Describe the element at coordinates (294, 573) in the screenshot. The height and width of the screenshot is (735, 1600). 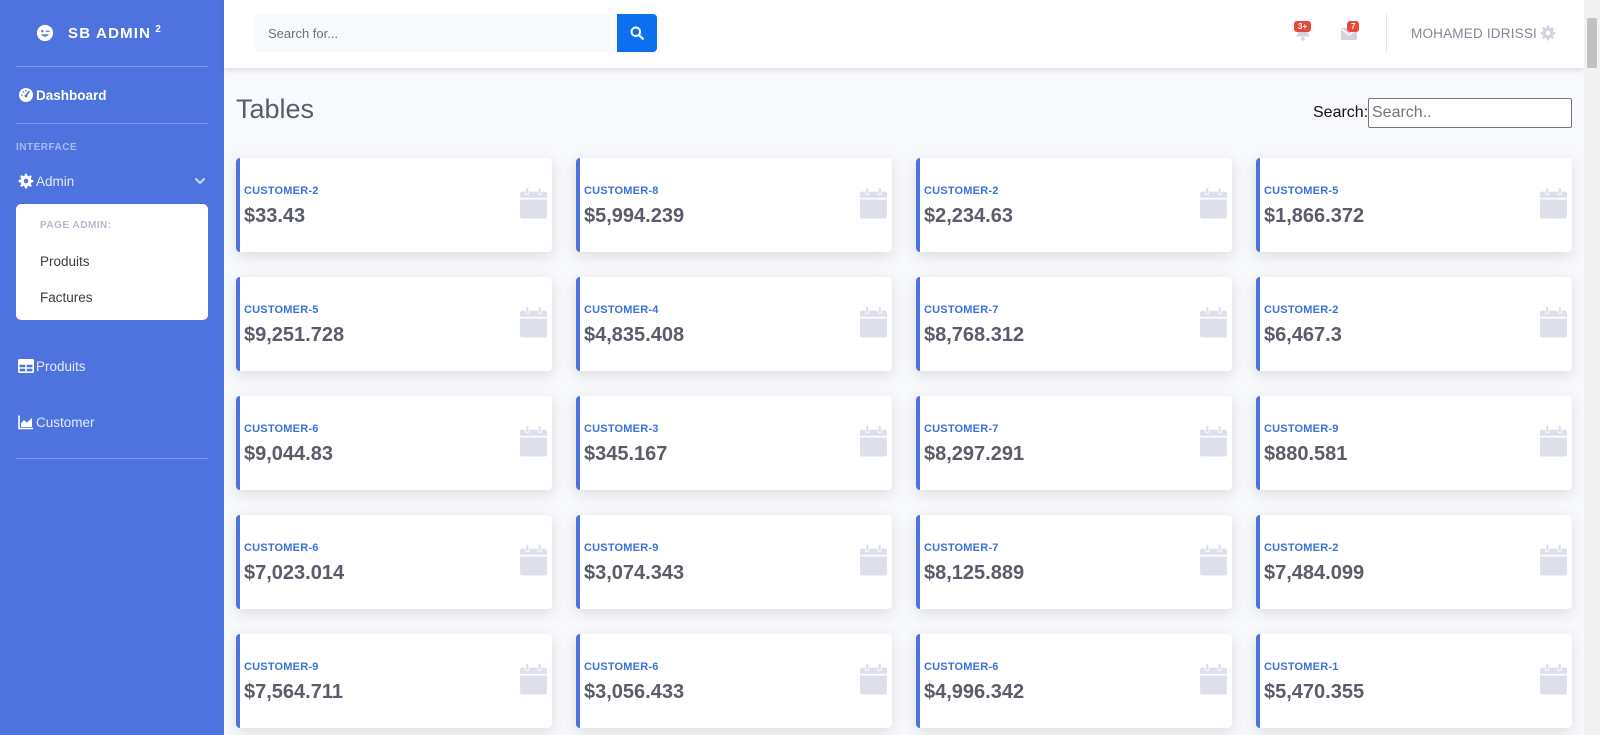
I see `card-amount: $7,023.014` at that location.